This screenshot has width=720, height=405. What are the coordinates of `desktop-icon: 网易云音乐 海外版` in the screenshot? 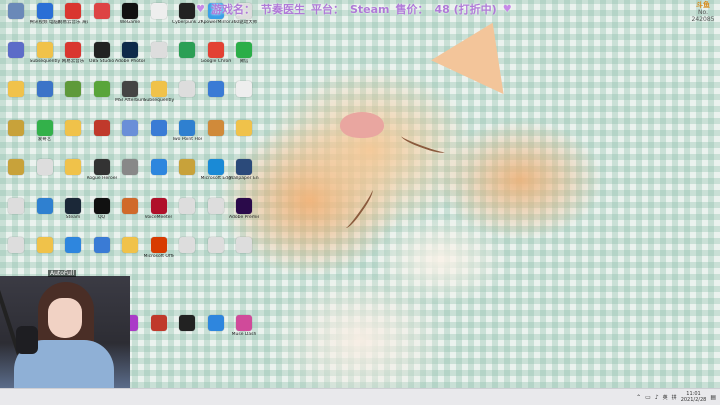 It's located at (73, 17).